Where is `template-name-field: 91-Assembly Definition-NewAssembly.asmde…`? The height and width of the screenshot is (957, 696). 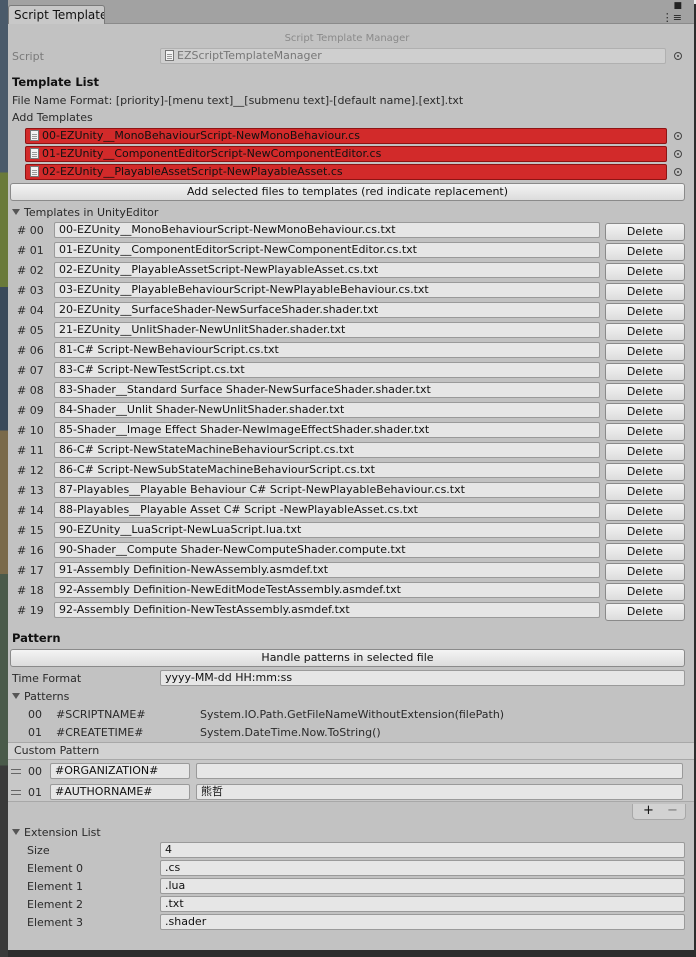
template-name-field: 91-Assembly Definition-NewAssembly.asmde… is located at coordinates (327, 570).